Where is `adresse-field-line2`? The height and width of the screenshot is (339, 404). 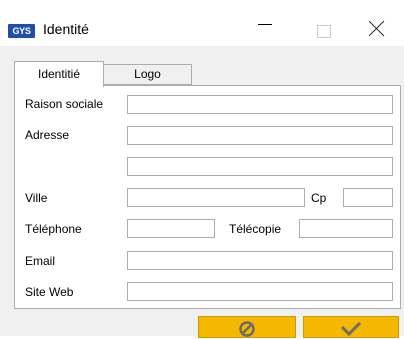 adresse-field-line2 is located at coordinates (260, 166).